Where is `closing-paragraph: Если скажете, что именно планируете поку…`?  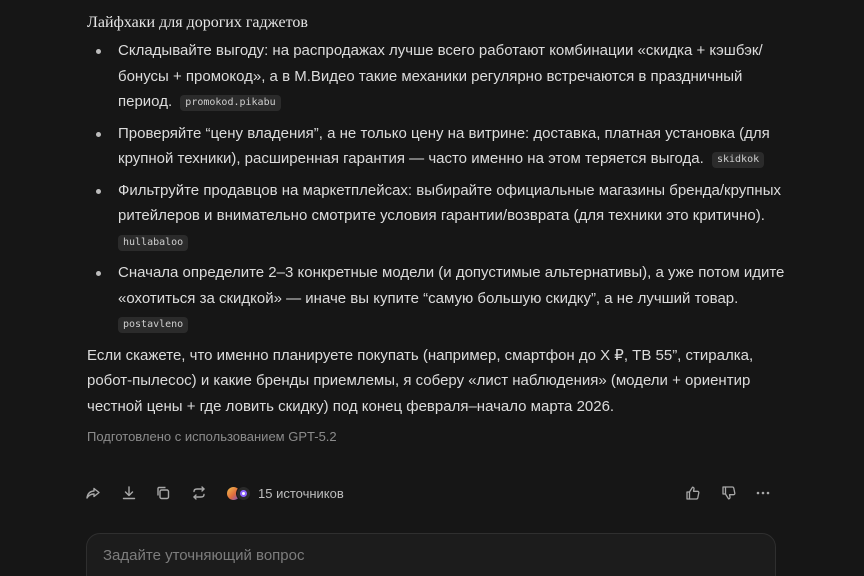
closing-paragraph: Если скажете, что именно планируете поку… is located at coordinates (420, 380).